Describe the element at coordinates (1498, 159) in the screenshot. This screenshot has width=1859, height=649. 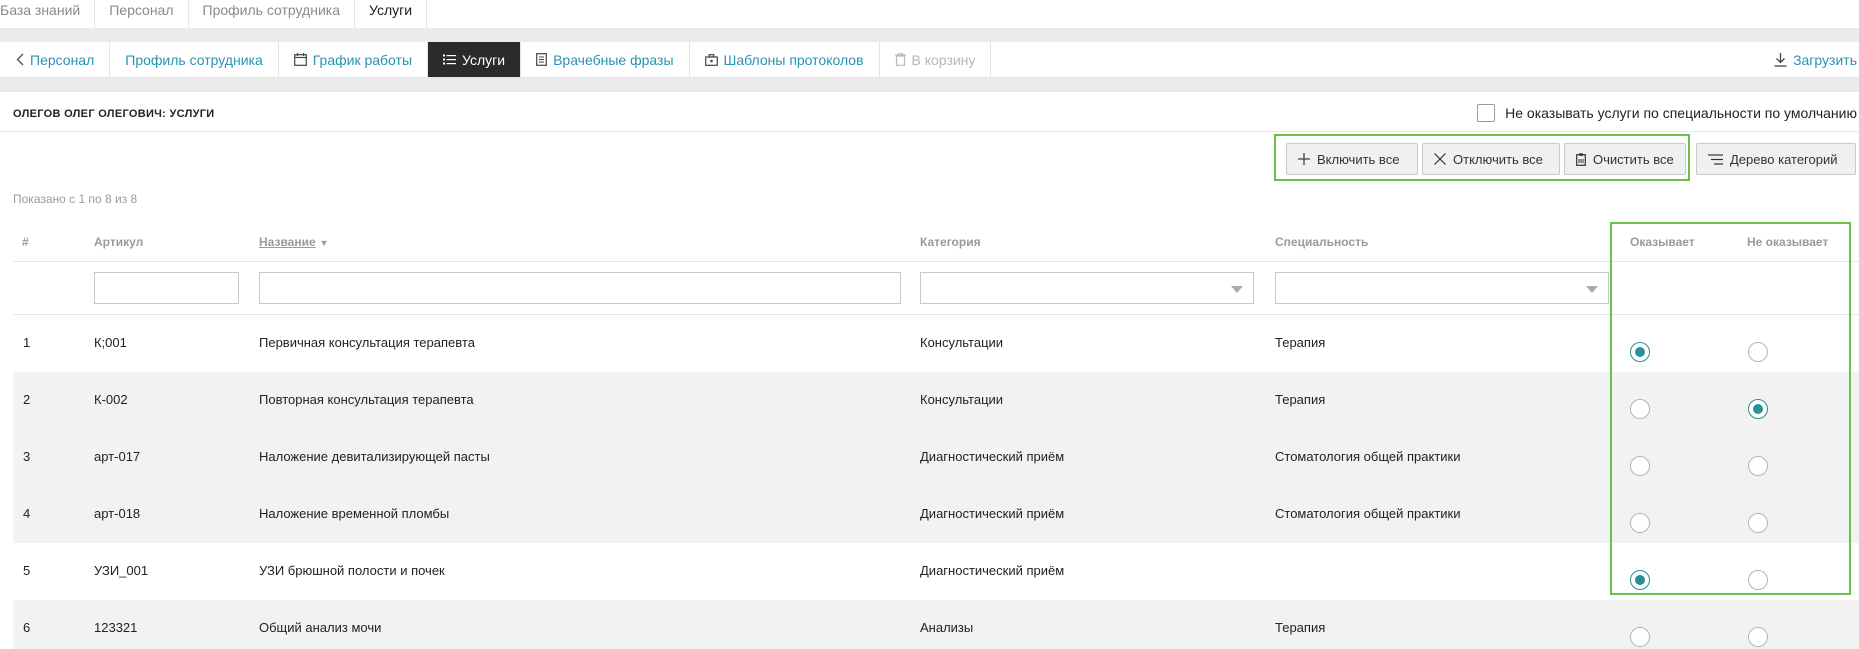
I see `disable-all-label: Отключить все` at that location.